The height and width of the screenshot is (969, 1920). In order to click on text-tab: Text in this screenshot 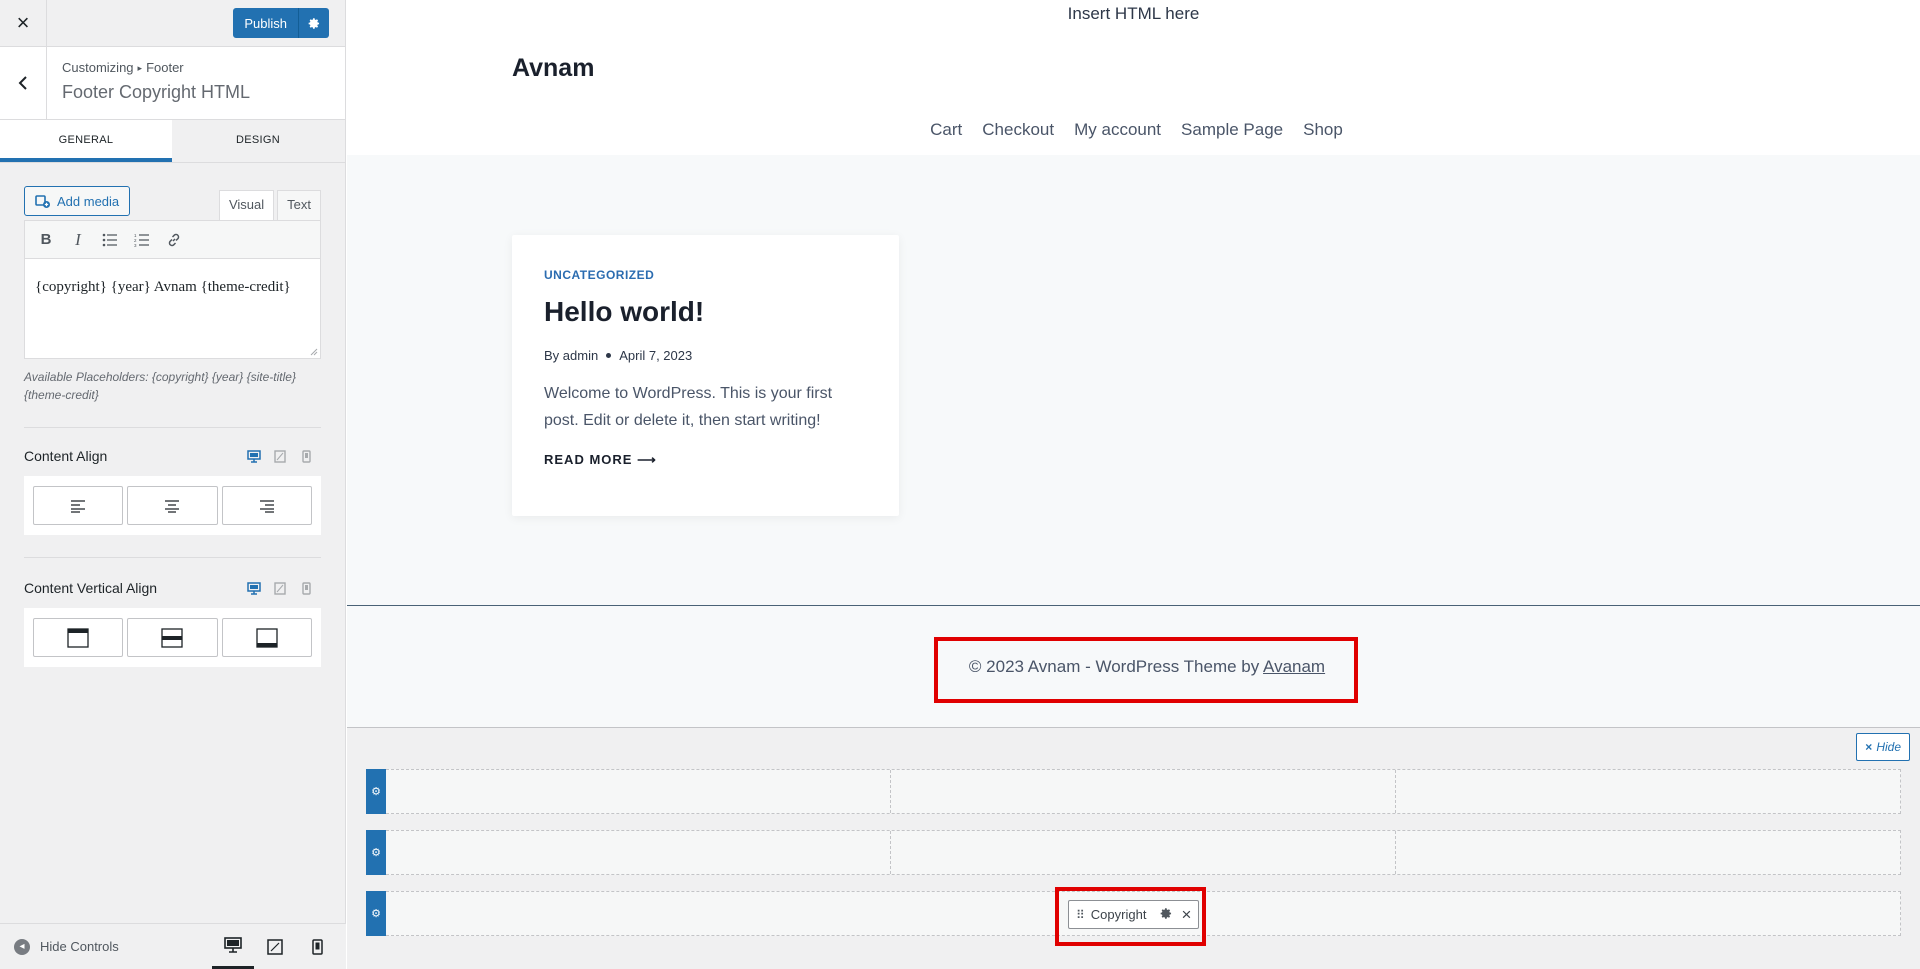, I will do `click(299, 205)`.